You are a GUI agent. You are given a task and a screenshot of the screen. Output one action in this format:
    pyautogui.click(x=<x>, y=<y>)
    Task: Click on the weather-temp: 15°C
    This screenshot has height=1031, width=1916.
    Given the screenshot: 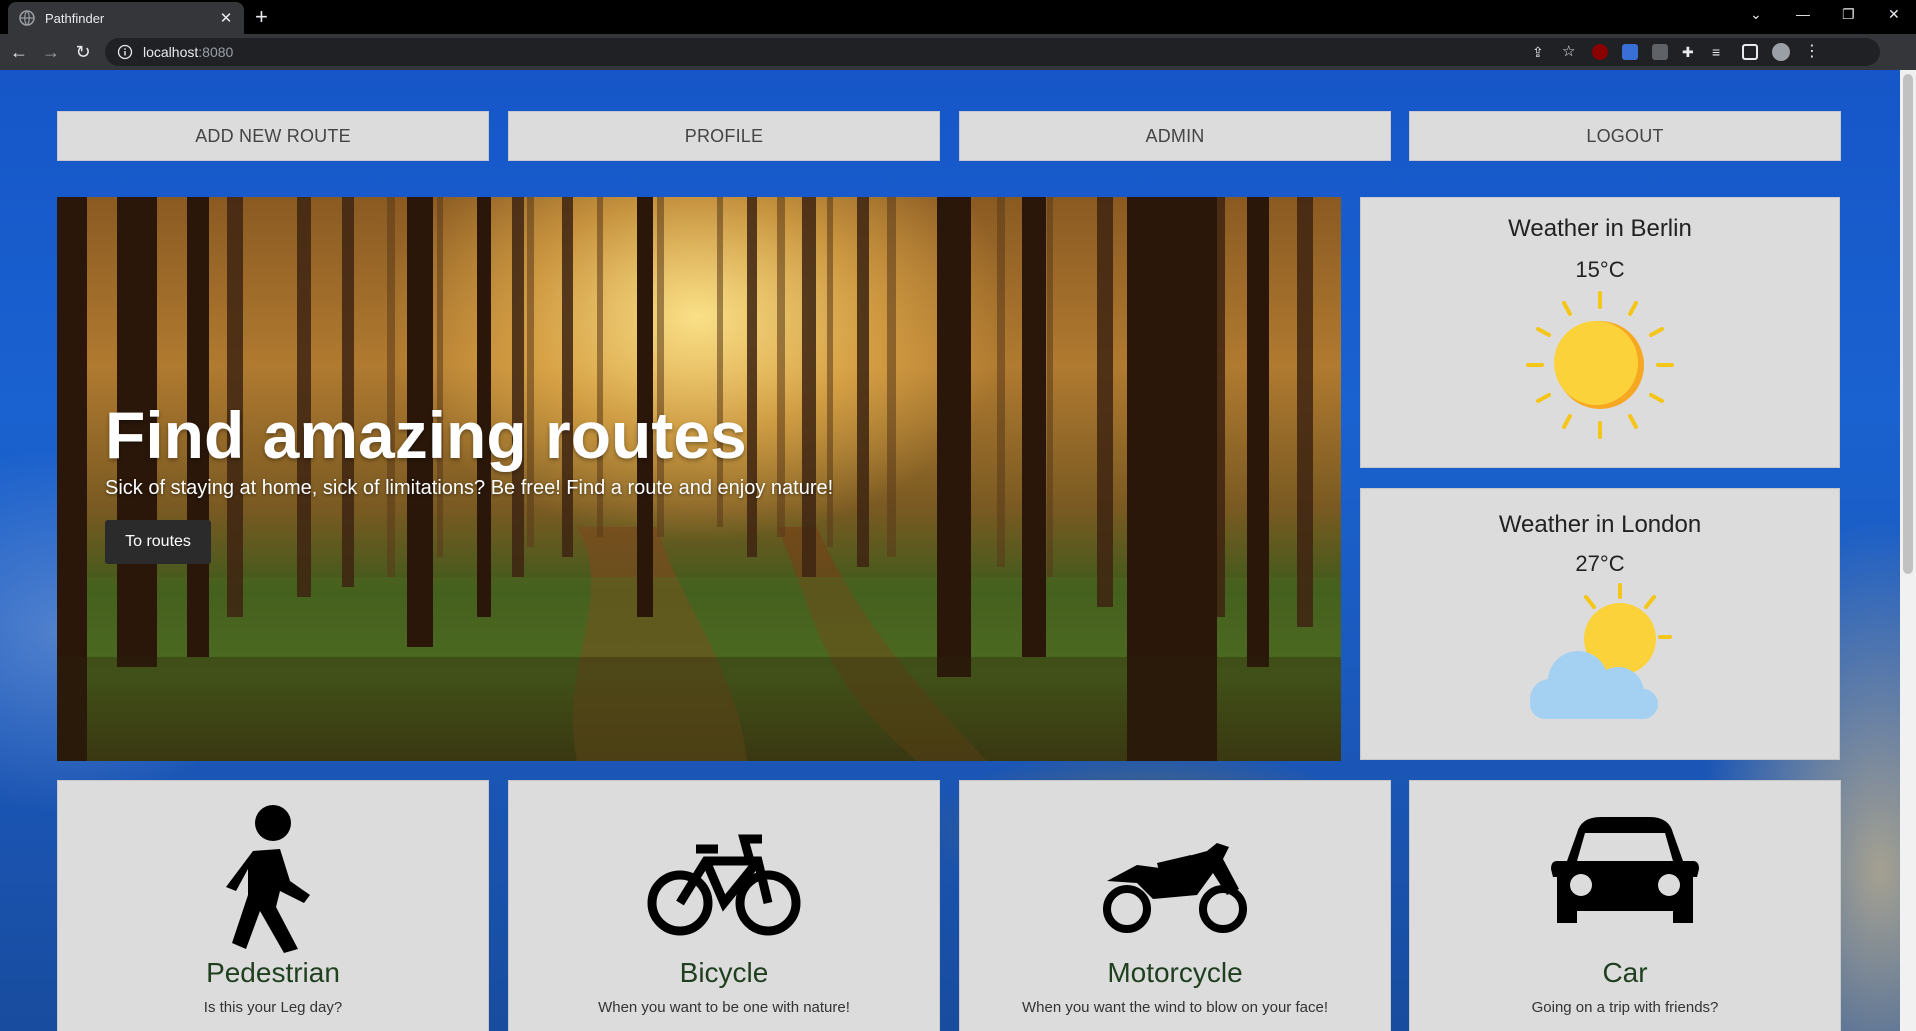 What is the action you would take?
    pyautogui.click(x=1600, y=269)
    